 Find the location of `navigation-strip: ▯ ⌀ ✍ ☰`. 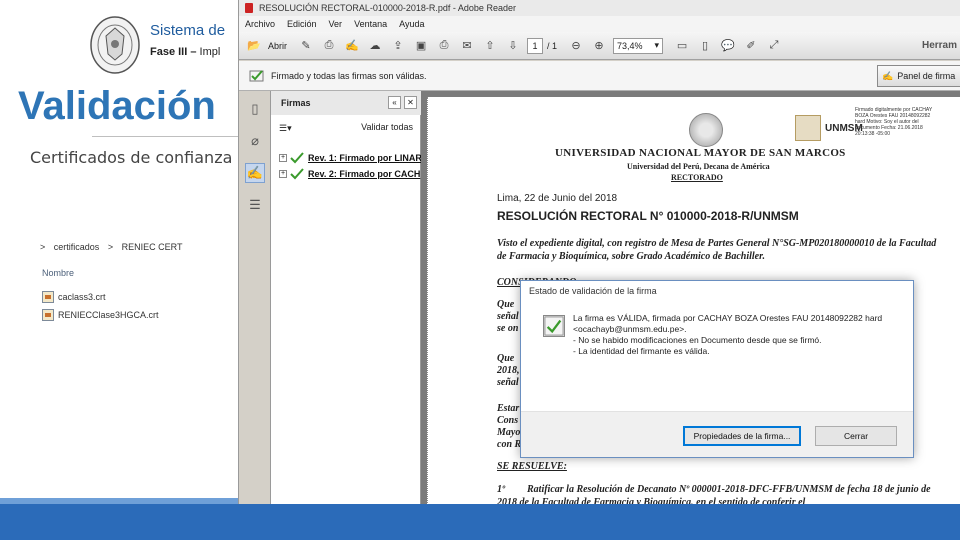

navigation-strip: ▯ ⌀ ✍ ☰ is located at coordinates (255, 297).